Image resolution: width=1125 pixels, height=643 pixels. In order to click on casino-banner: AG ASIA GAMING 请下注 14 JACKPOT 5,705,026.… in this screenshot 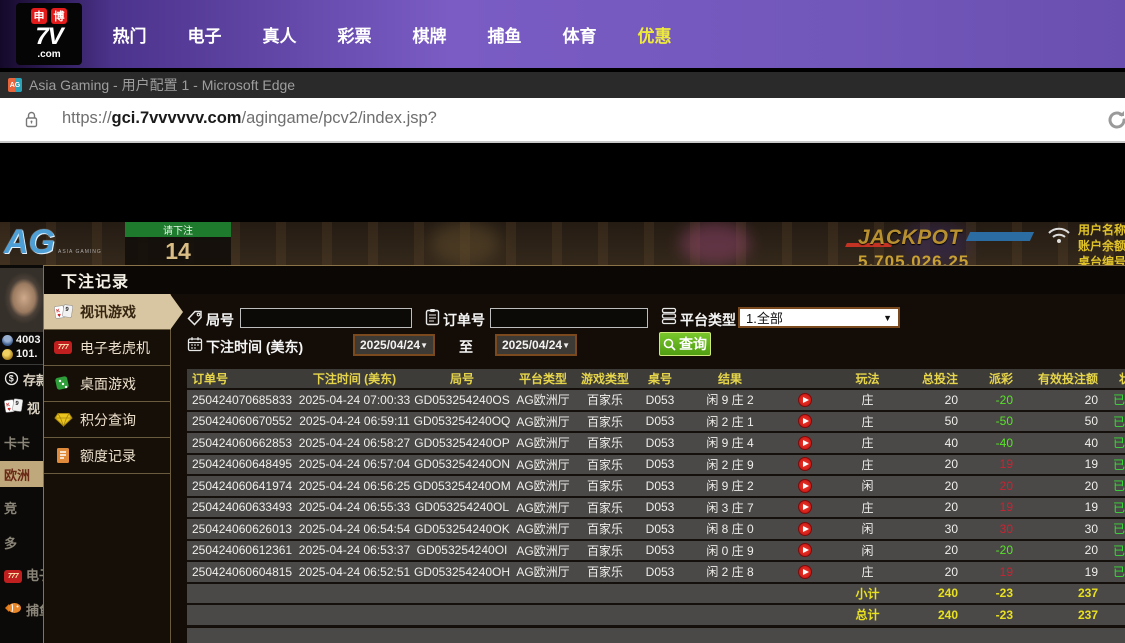, I will do `click(562, 243)`.